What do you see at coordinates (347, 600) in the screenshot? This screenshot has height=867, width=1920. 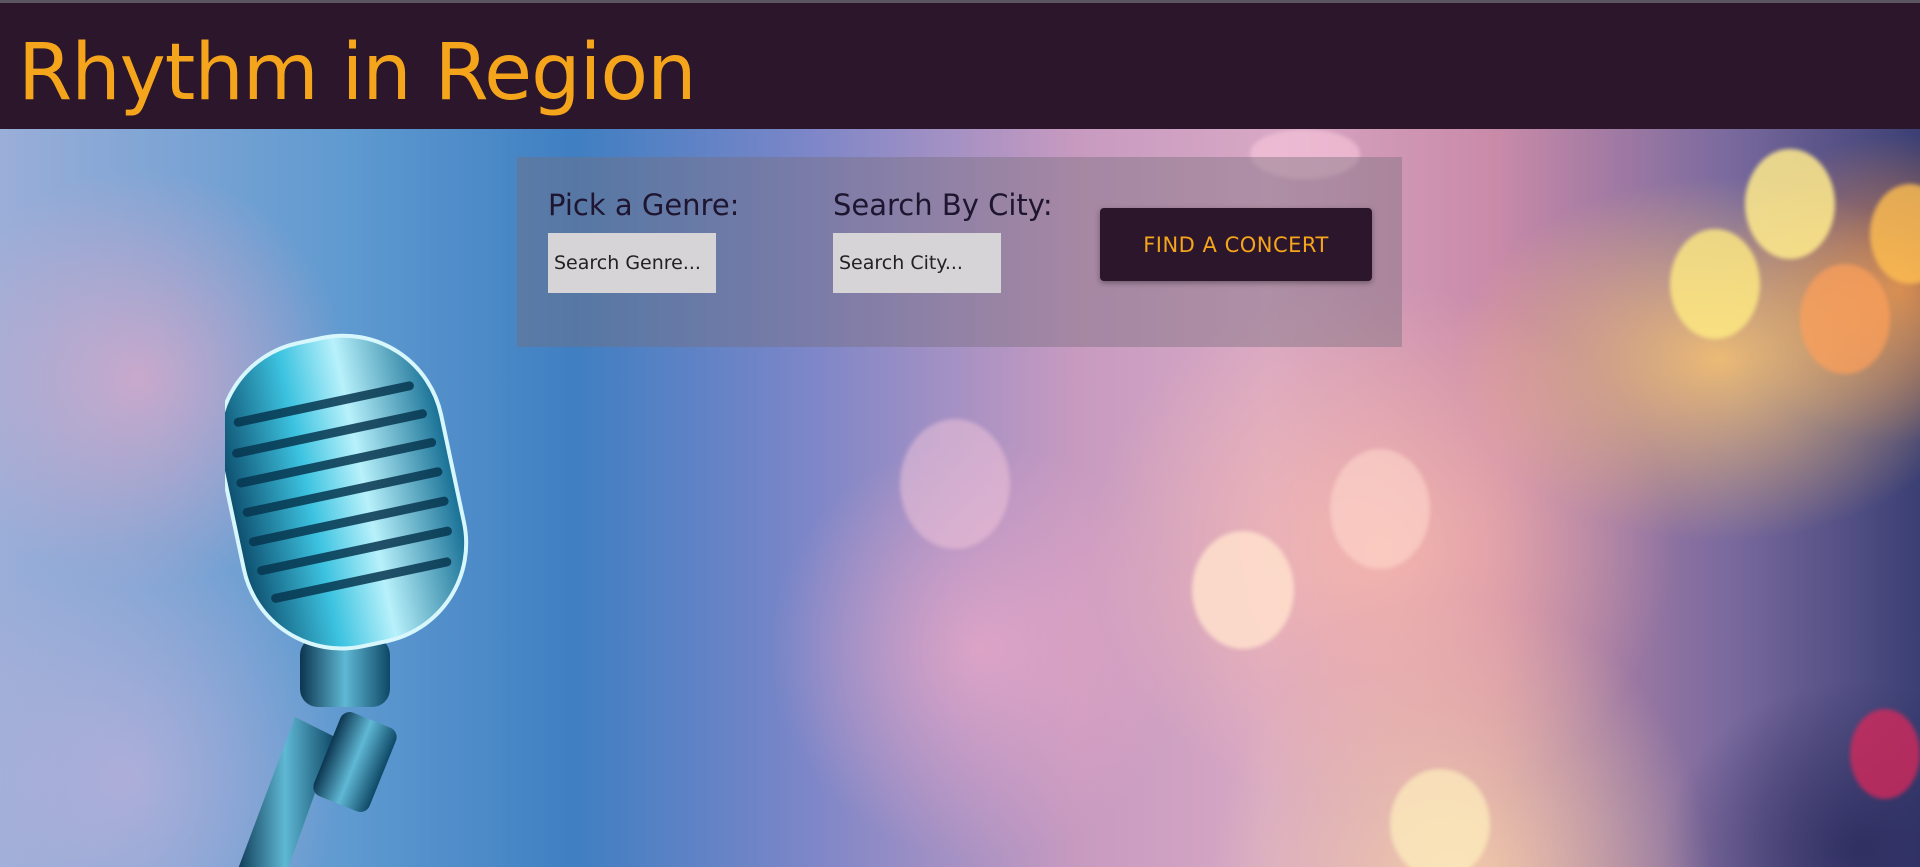 I see `microphone-icon` at bounding box center [347, 600].